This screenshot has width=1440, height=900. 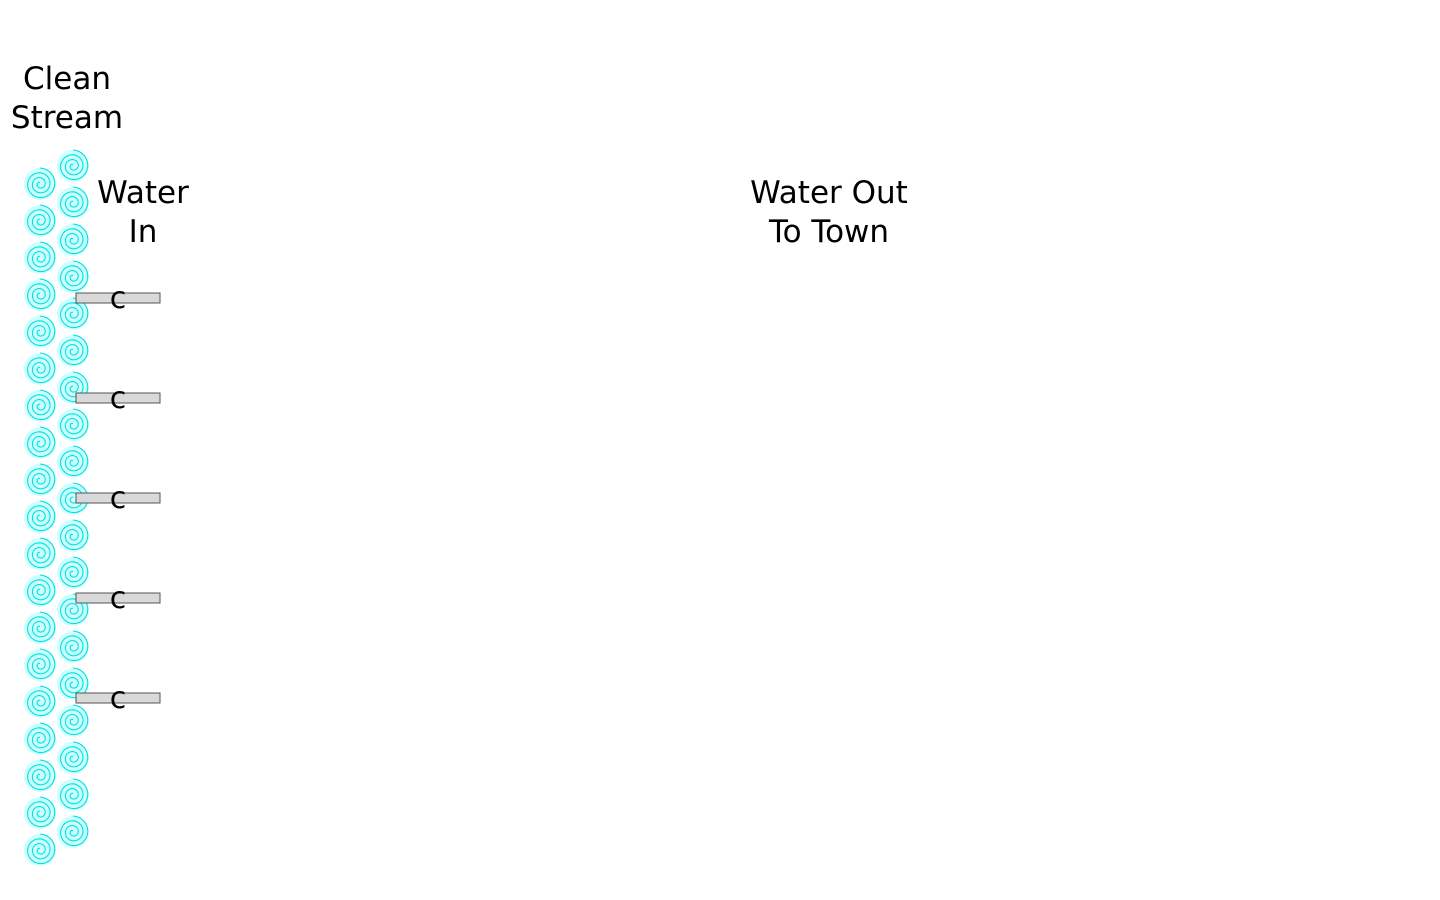 What do you see at coordinates (829, 193) in the screenshot?
I see `water-out-label-line-1: Water Out` at bounding box center [829, 193].